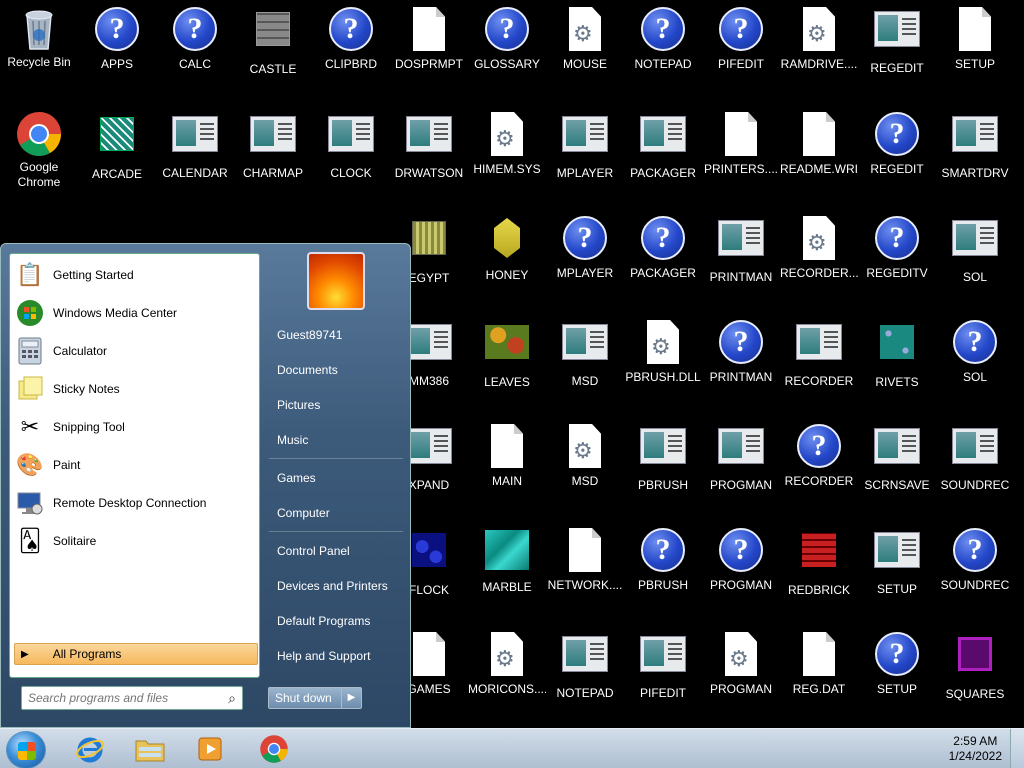 The image size is (1024, 768). Describe the element at coordinates (305, 698) in the screenshot. I see `shutdown-button: Shut down` at that location.